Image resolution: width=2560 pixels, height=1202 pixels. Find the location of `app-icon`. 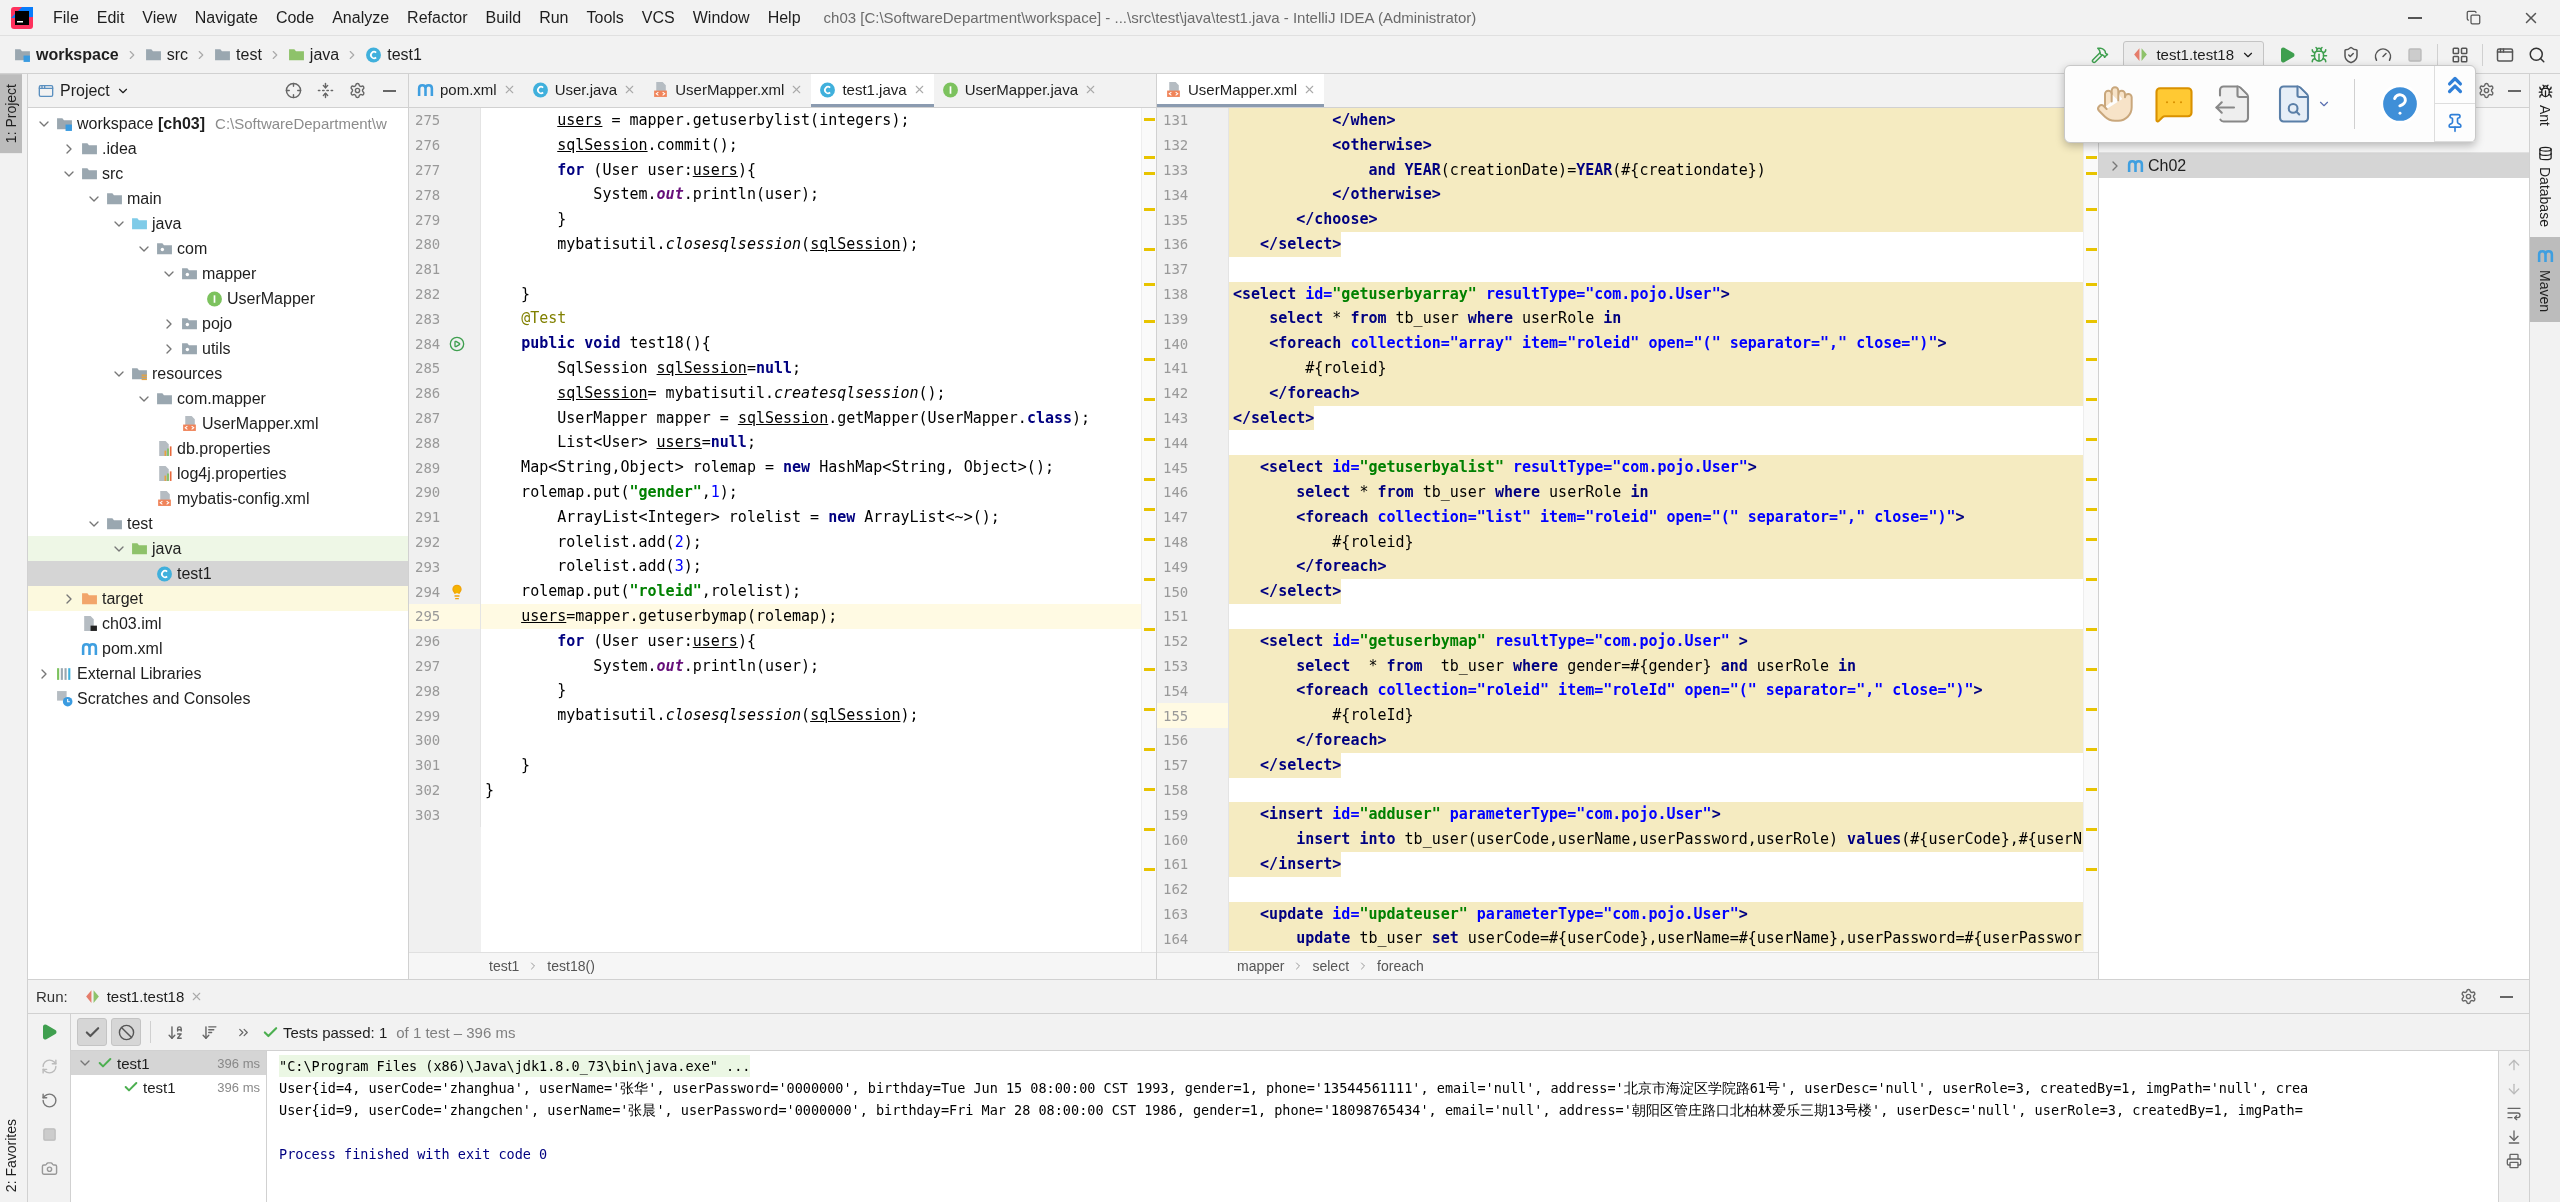

app-icon is located at coordinates (22, 17).